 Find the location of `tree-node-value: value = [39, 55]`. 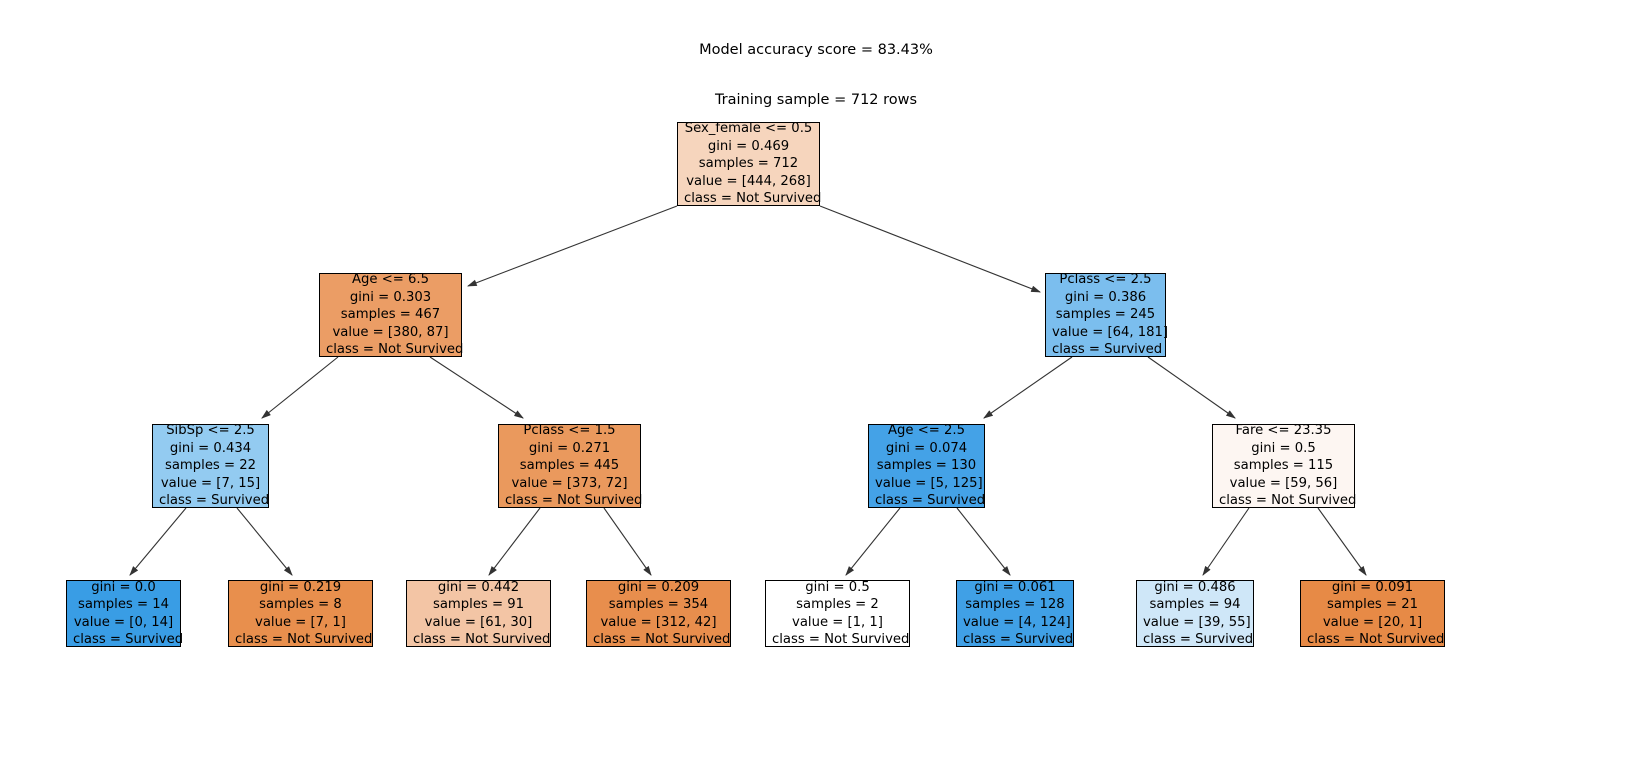

tree-node-value: value = [39, 55] is located at coordinates (1197, 622).